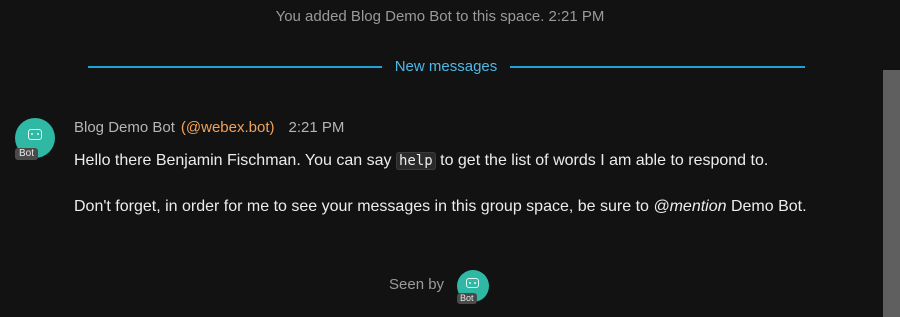 The height and width of the screenshot is (317, 900). What do you see at coordinates (415, 161) in the screenshot?
I see `help-code: help` at bounding box center [415, 161].